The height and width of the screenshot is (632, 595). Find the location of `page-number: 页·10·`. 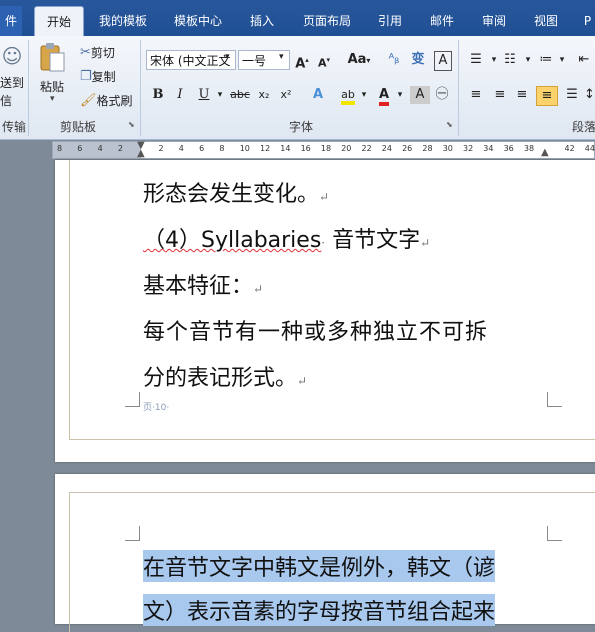

page-number: 页·10· is located at coordinates (156, 408).